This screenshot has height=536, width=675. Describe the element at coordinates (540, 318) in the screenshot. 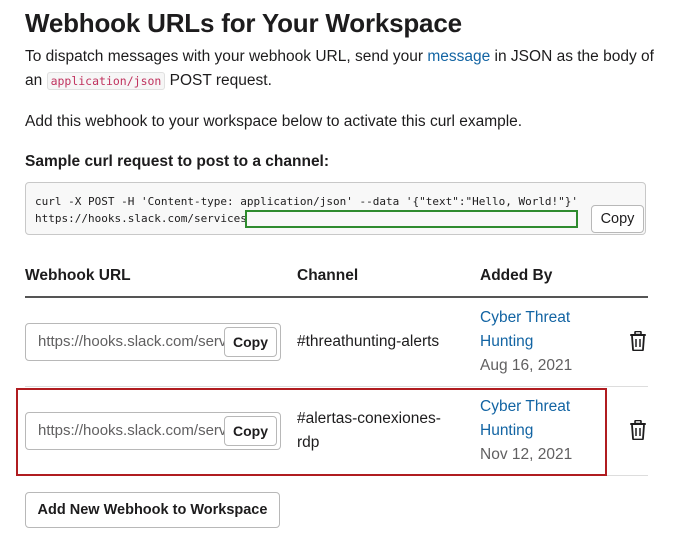

I see `added-by-user-line1: Cyber Threat` at that location.